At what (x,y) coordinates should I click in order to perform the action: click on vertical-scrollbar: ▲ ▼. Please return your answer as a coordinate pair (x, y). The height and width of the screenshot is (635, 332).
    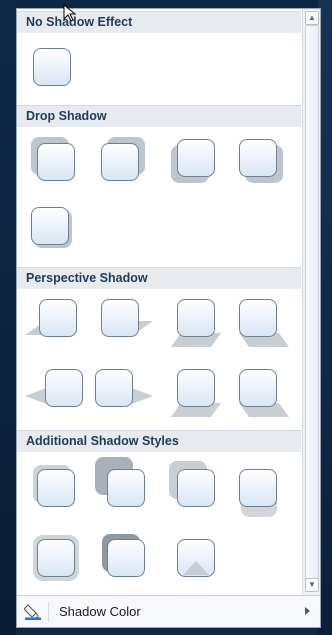
    Looking at the image, I should click on (311, 302).